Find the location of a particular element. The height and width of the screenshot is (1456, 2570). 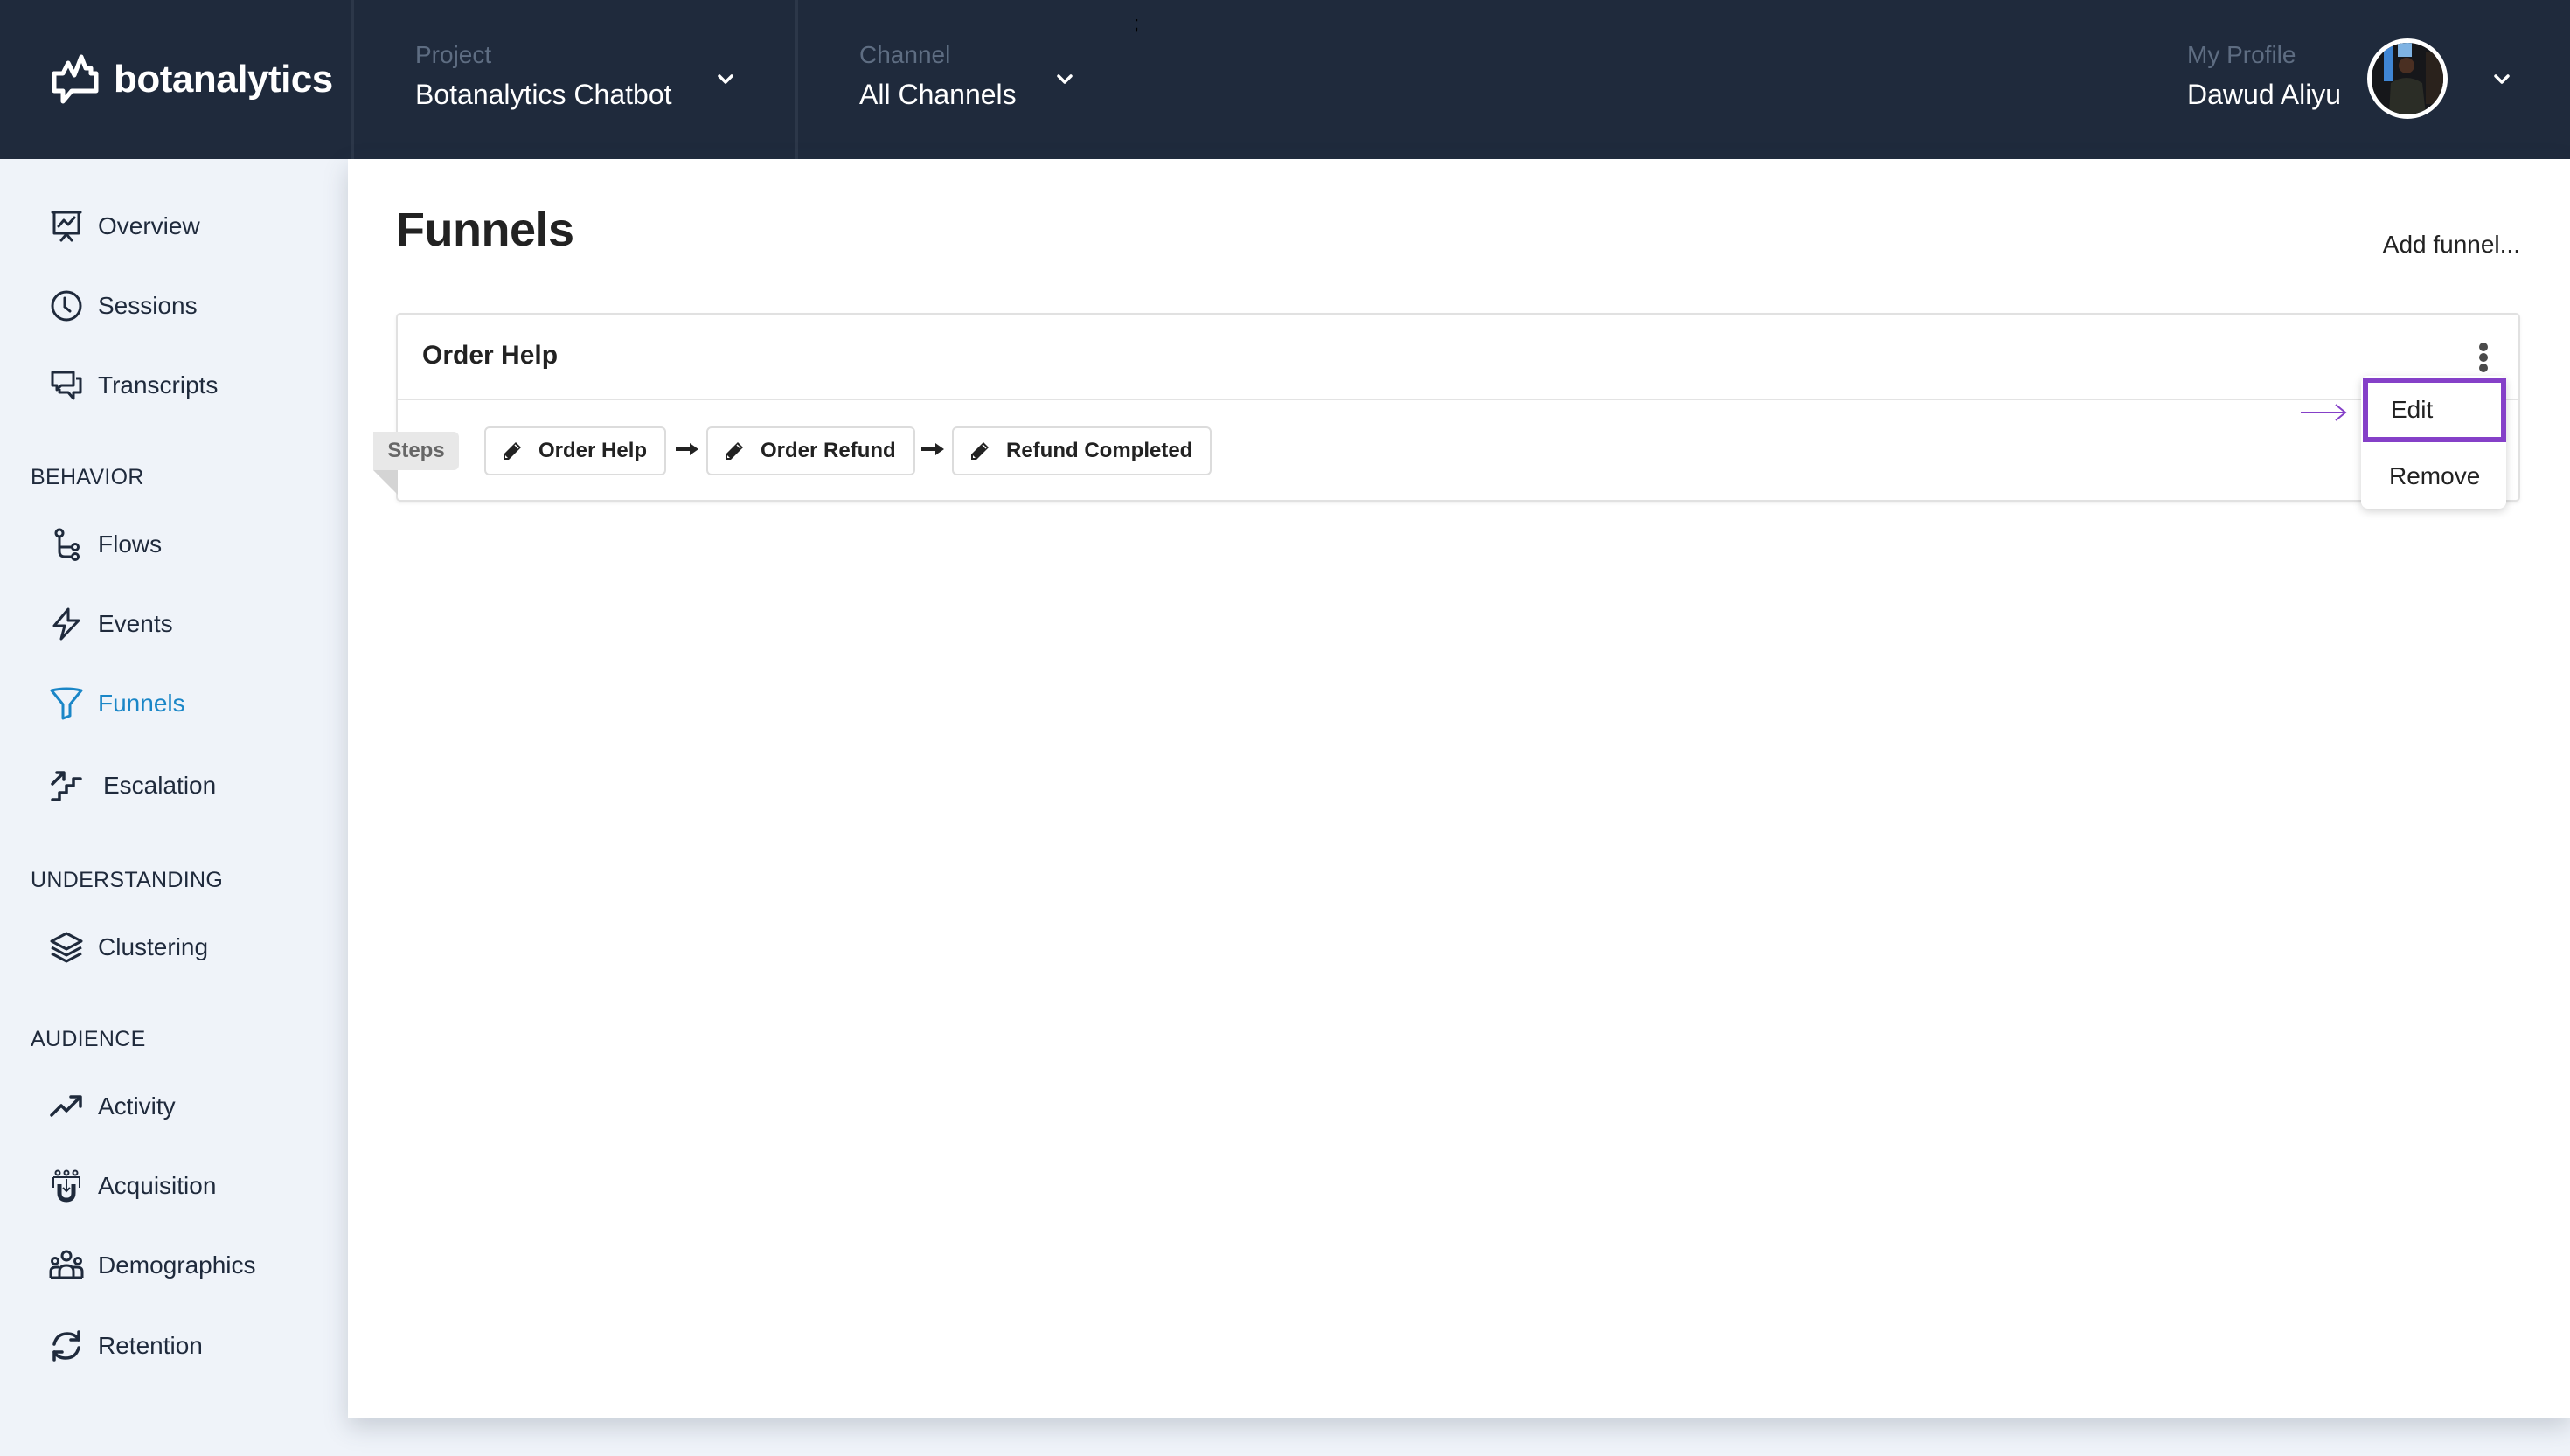

botanalytics-logo-icon is located at coordinates (75, 79).